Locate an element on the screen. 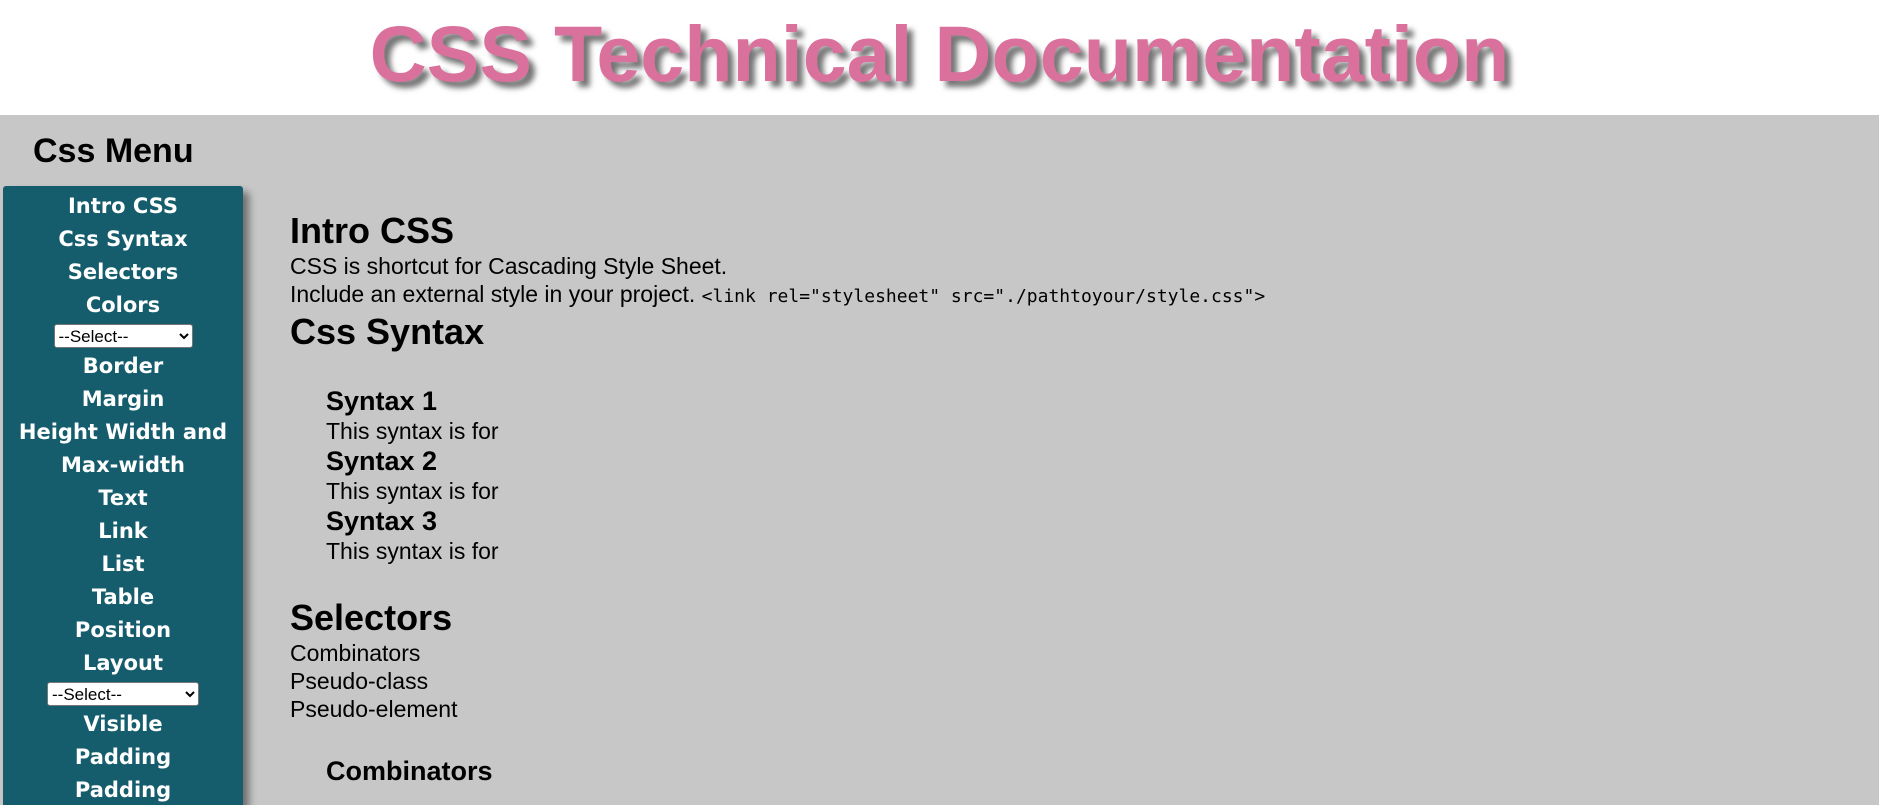 The image size is (1879, 805). syntax-heading: Syntax 3 is located at coordinates (382, 521).